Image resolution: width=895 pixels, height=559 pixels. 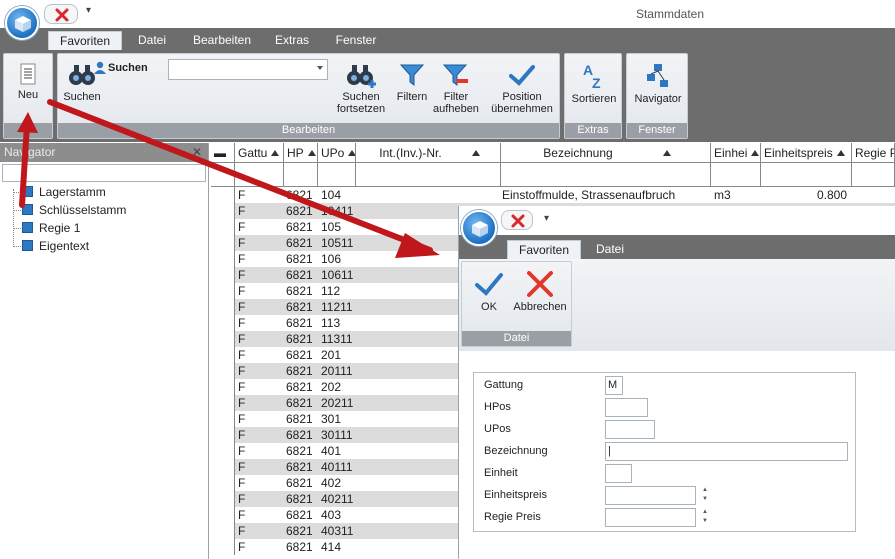 What do you see at coordinates (516, 338) in the screenshot?
I see `dialog-group-datei-label: Datei` at bounding box center [516, 338].